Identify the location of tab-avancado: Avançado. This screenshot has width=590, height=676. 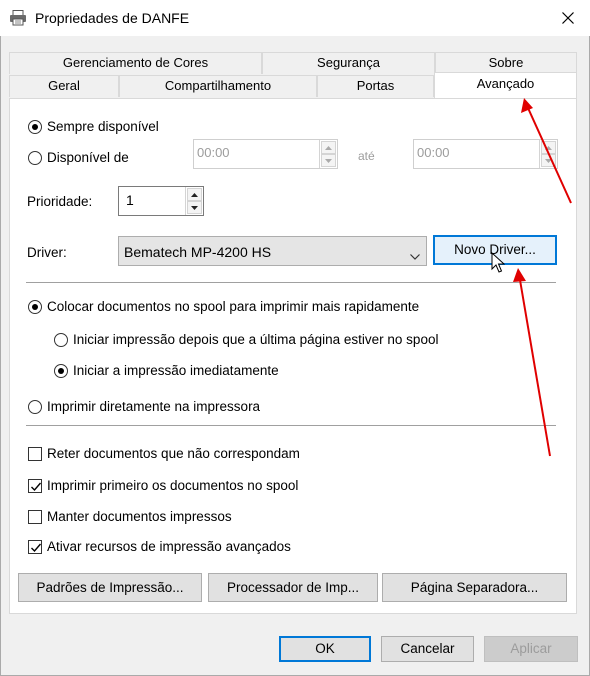
(505, 85).